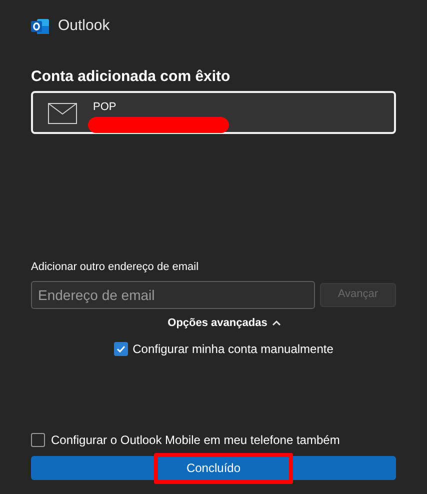  Describe the element at coordinates (105, 107) in the screenshot. I see `account-type: POP` at that location.